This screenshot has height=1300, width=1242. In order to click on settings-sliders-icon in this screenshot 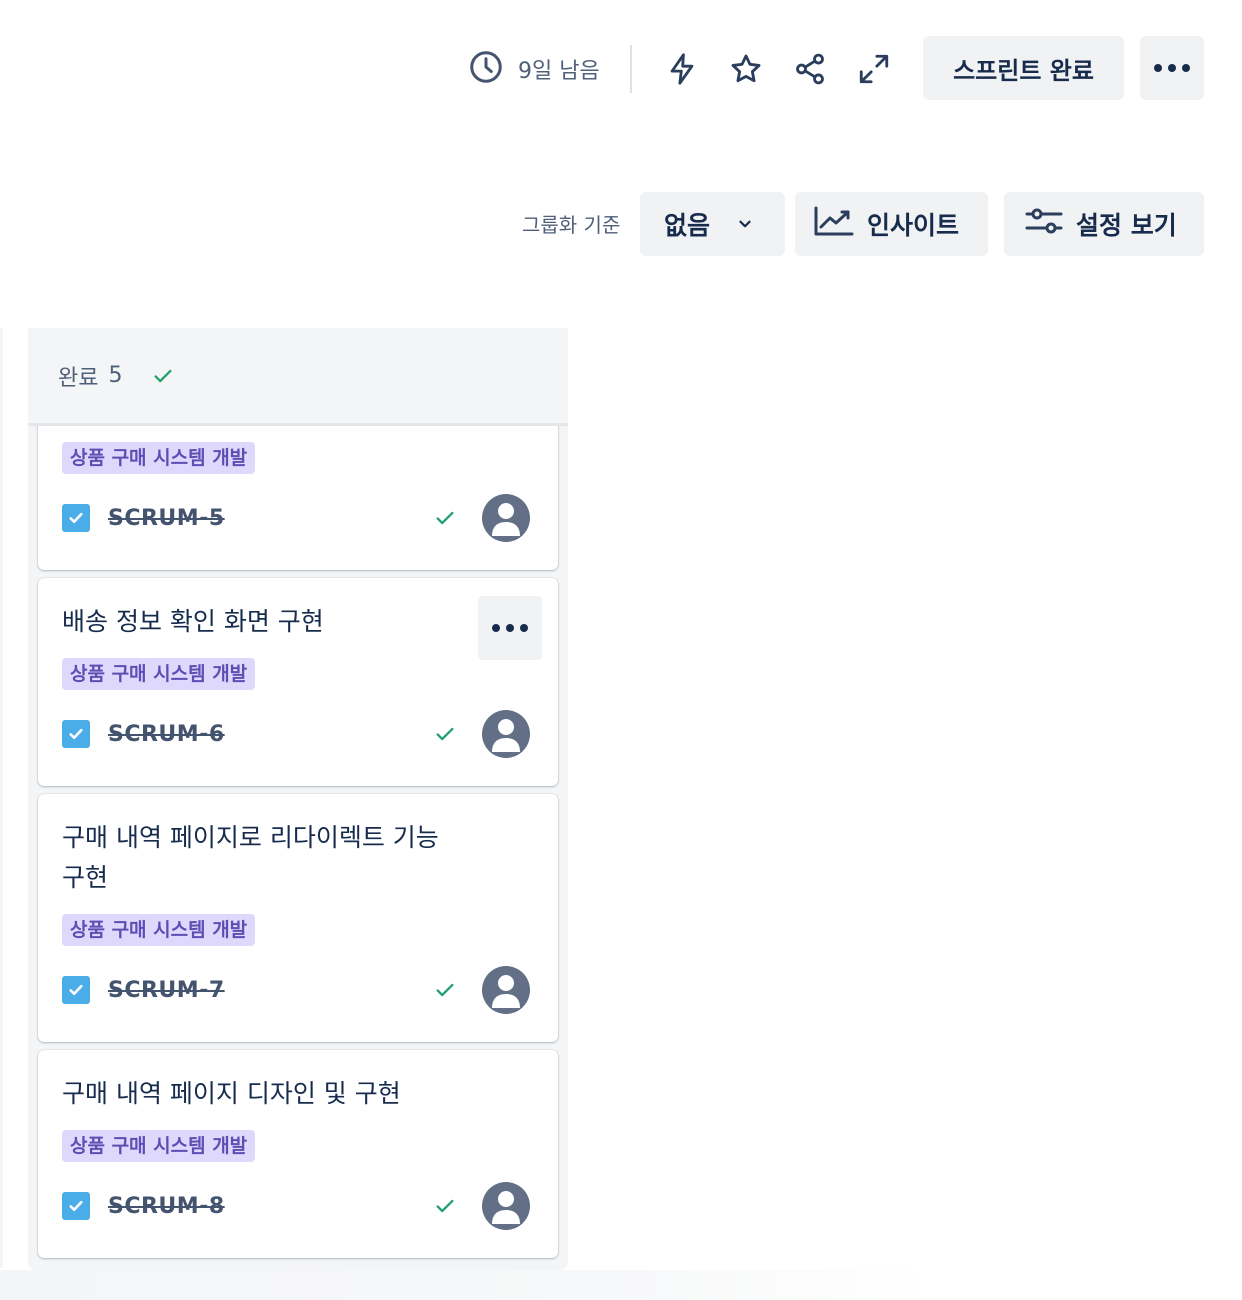, I will do `click(1044, 224)`.